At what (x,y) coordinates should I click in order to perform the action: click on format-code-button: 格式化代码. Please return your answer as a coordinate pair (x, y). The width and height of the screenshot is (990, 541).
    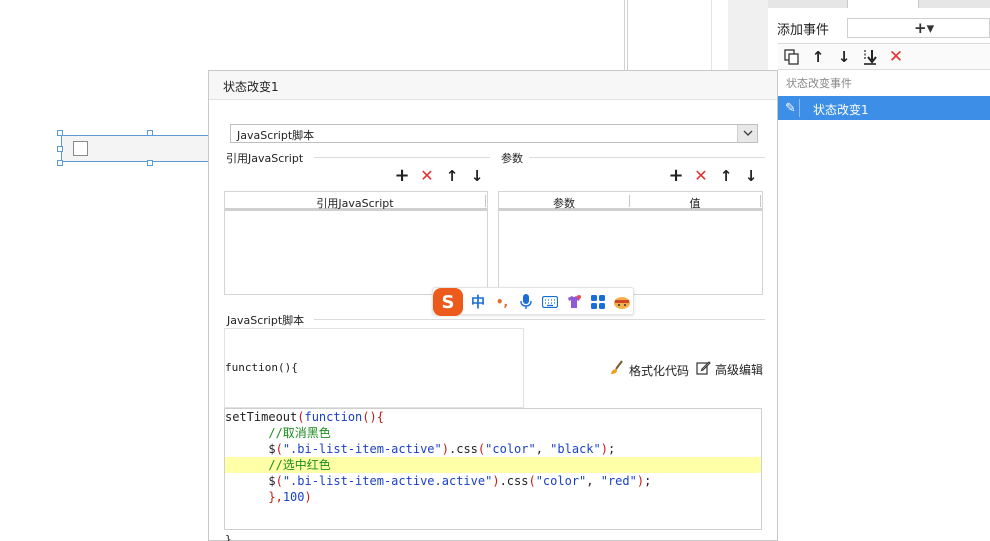
    Looking at the image, I should click on (649, 370).